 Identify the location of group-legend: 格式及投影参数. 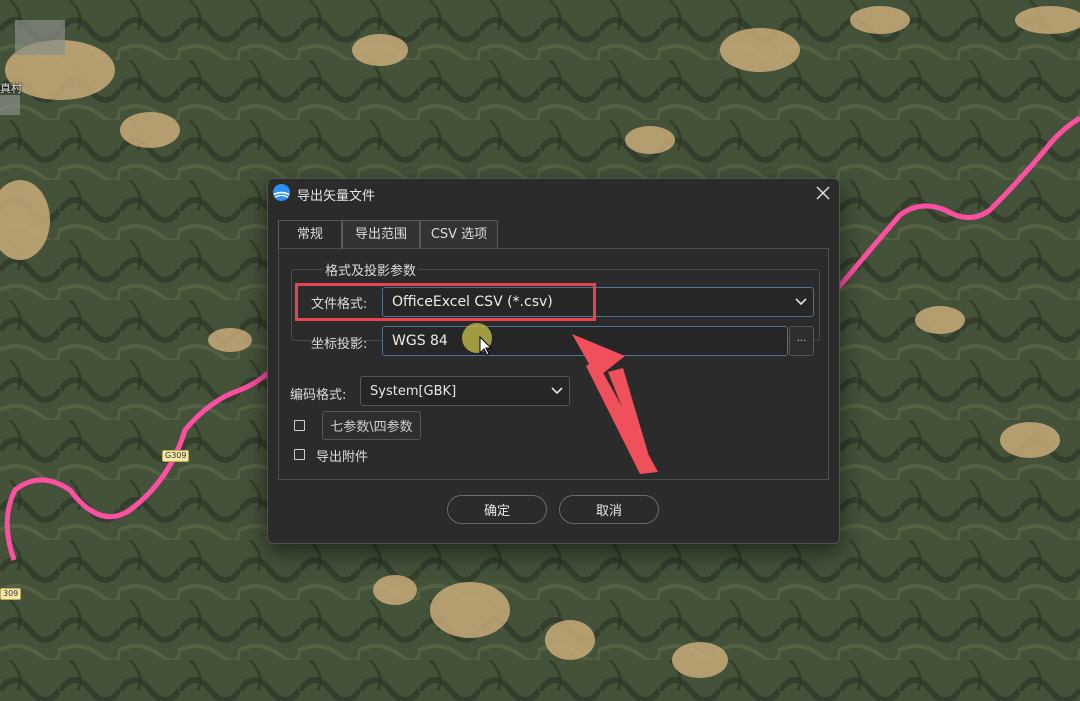
(371, 269).